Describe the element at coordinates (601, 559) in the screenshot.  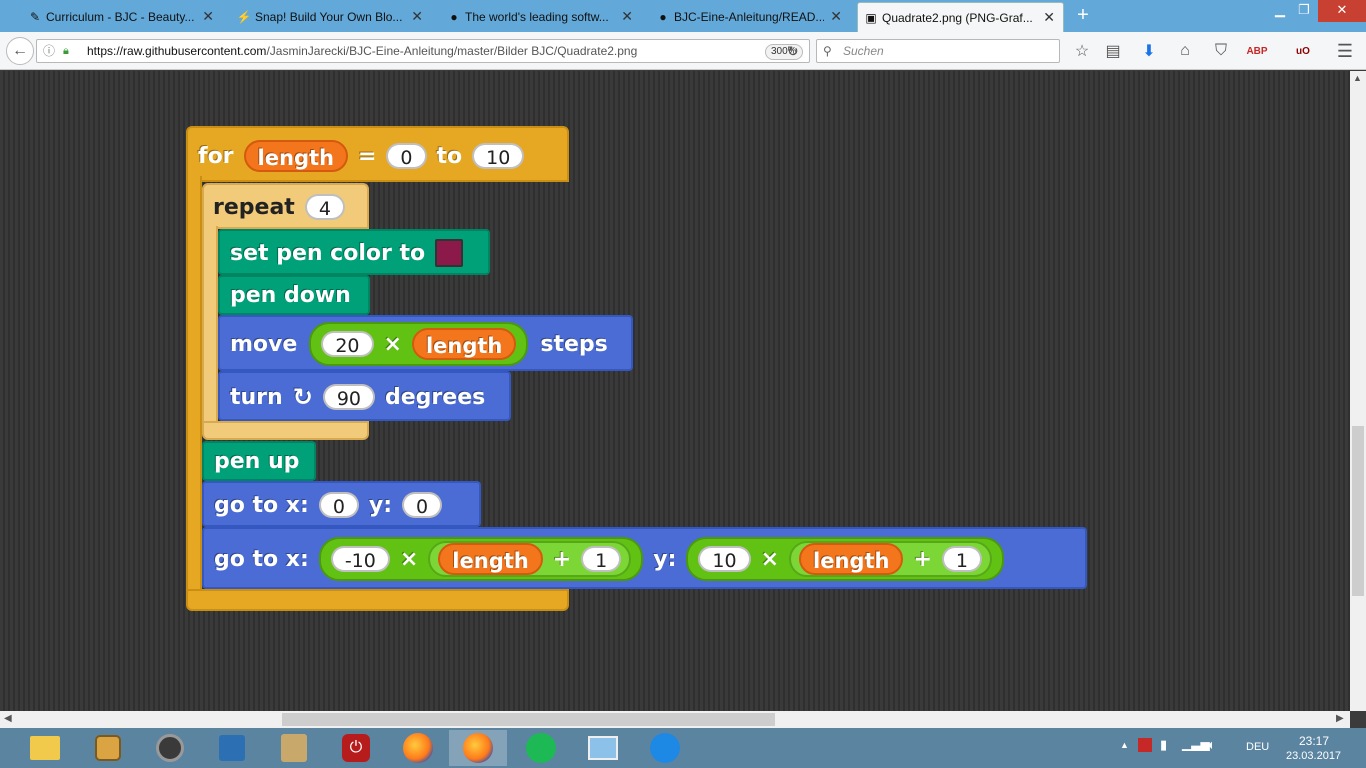
I see `x-addend-input: 1` at that location.